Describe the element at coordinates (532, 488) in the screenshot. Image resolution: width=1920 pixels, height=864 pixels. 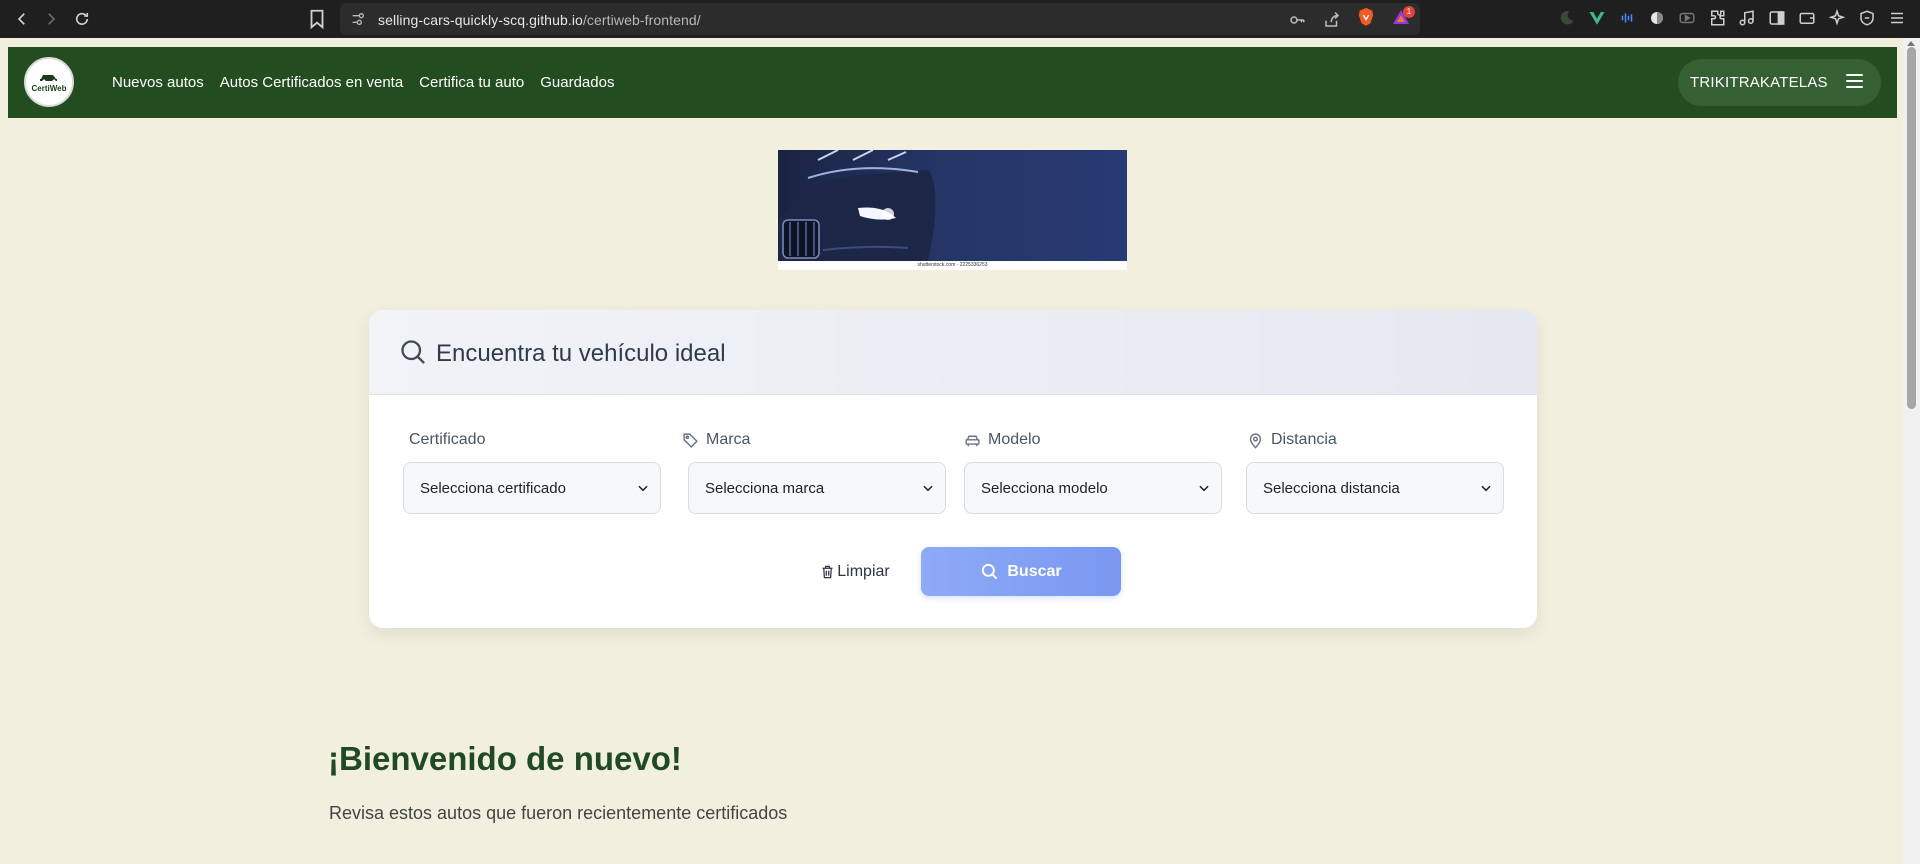
I see `certificado-select: Selecciona certificado` at that location.